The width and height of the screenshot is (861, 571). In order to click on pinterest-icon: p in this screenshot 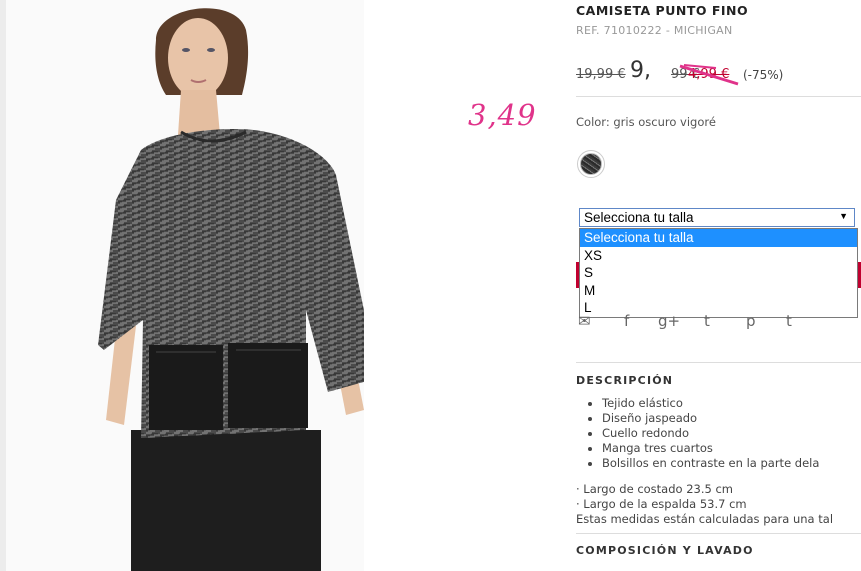, I will do `click(751, 321)`.